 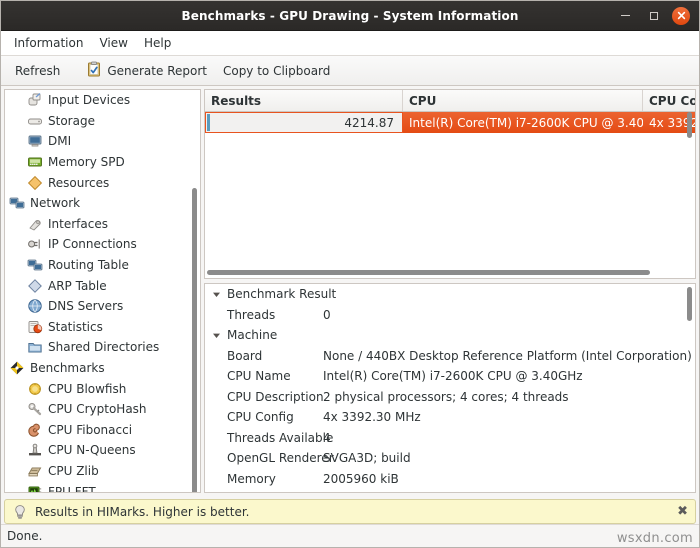 I want to click on sidebar-item-storage: Storage, so click(x=102, y=121).